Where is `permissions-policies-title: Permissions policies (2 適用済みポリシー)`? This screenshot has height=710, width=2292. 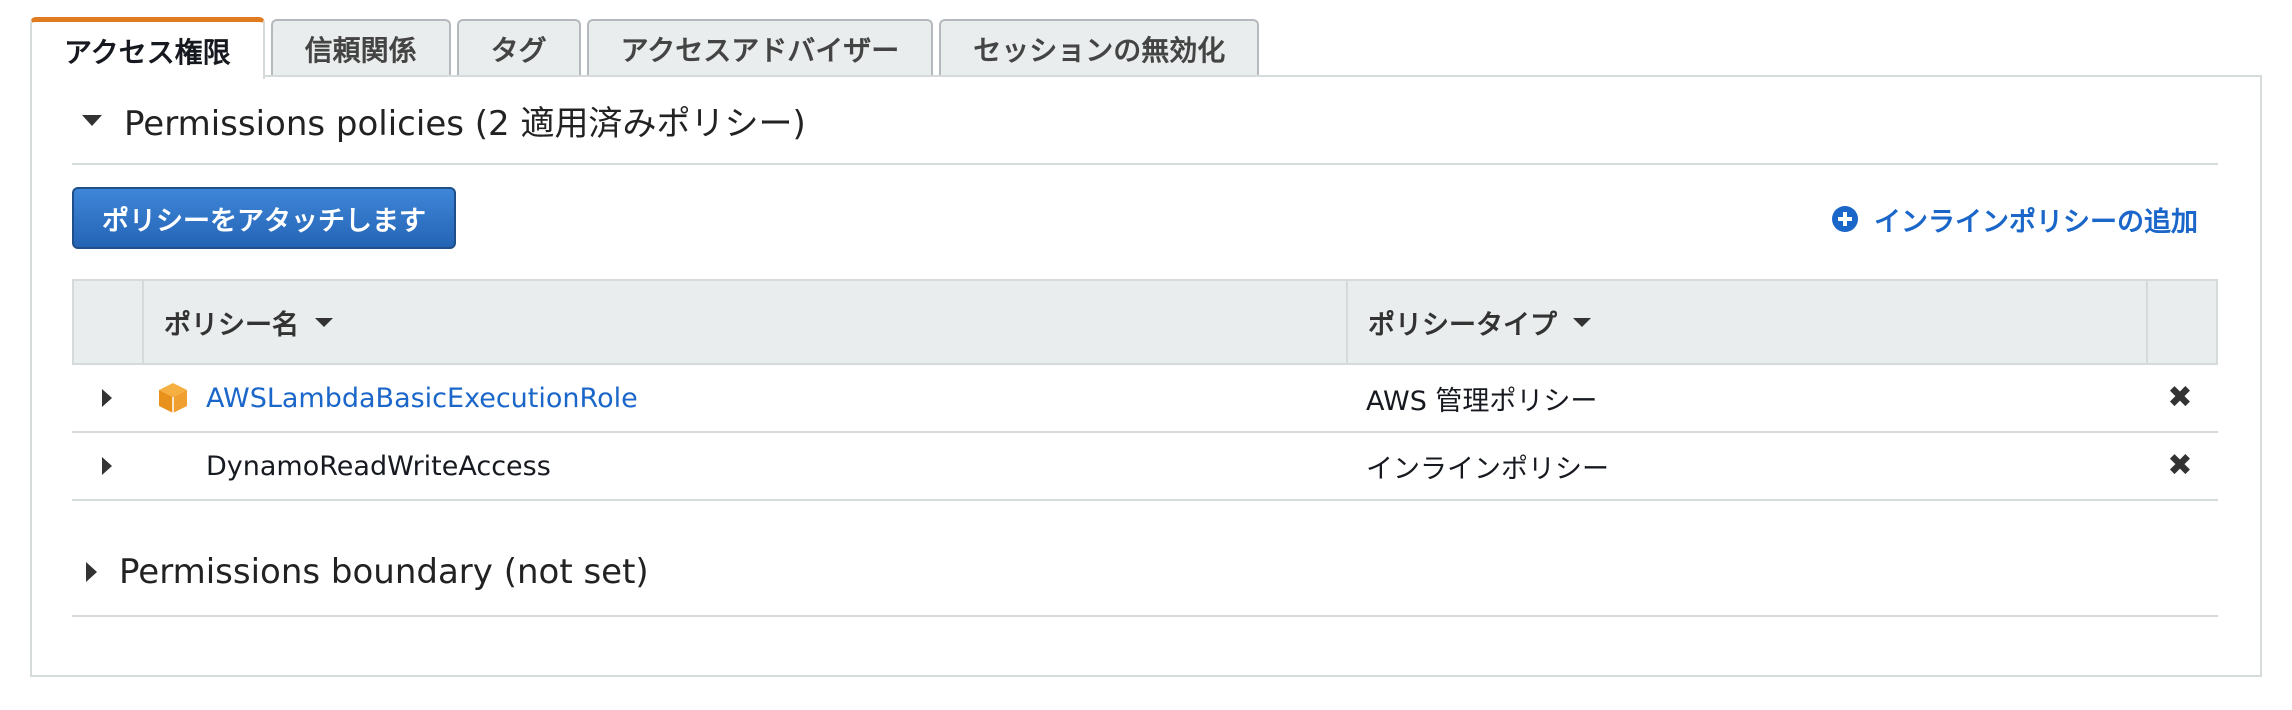
permissions-policies-title: Permissions policies (2 適用済みポリシー) is located at coordinates (465, 123).